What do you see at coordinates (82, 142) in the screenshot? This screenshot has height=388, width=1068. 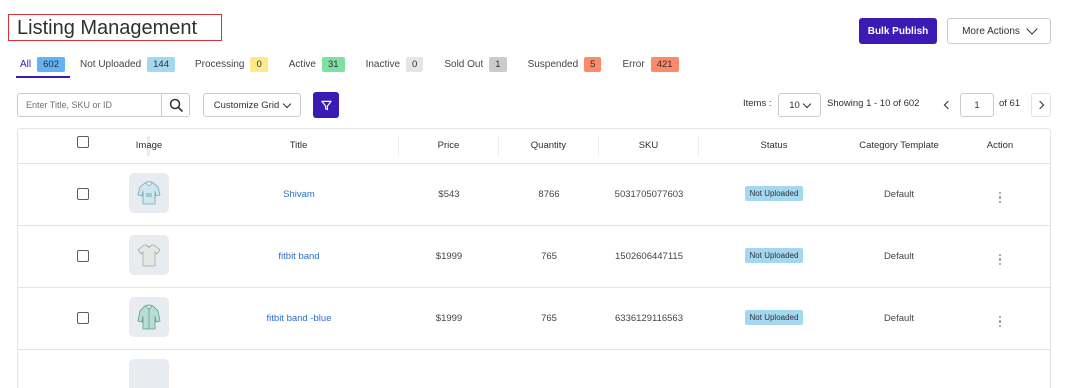 I see `select-all-checkbox` at bounding box center [82, 142].